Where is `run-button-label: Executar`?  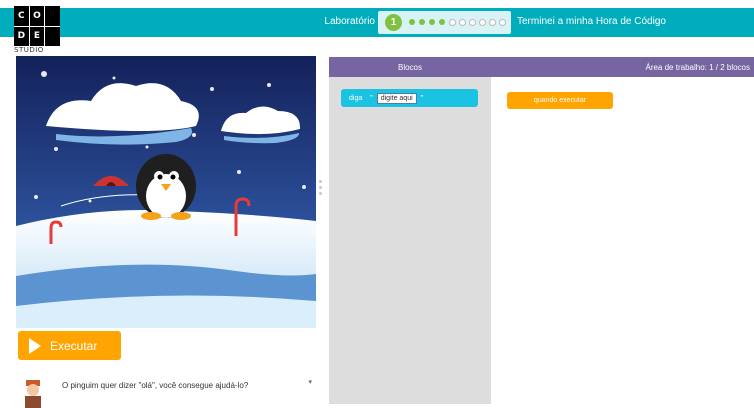 run-button-label: Executar is located at coordinates (74, 345).